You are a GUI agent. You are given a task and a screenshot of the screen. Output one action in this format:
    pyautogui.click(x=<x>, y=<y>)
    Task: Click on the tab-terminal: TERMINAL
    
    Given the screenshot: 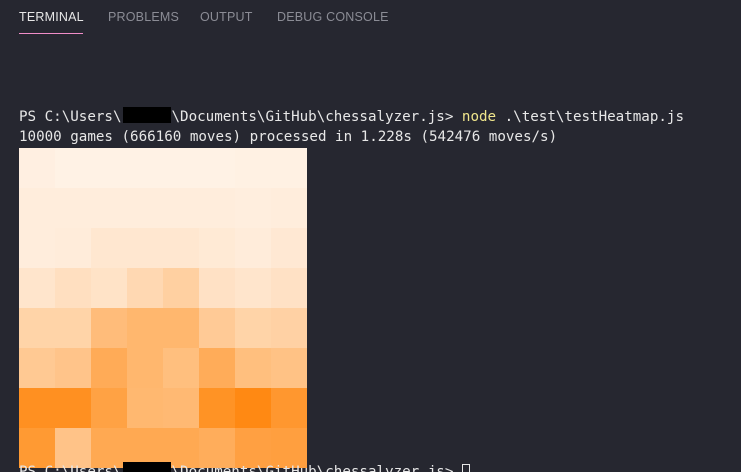 What is the action you would take?
    pyautogui.click(x=51, y=19)
    